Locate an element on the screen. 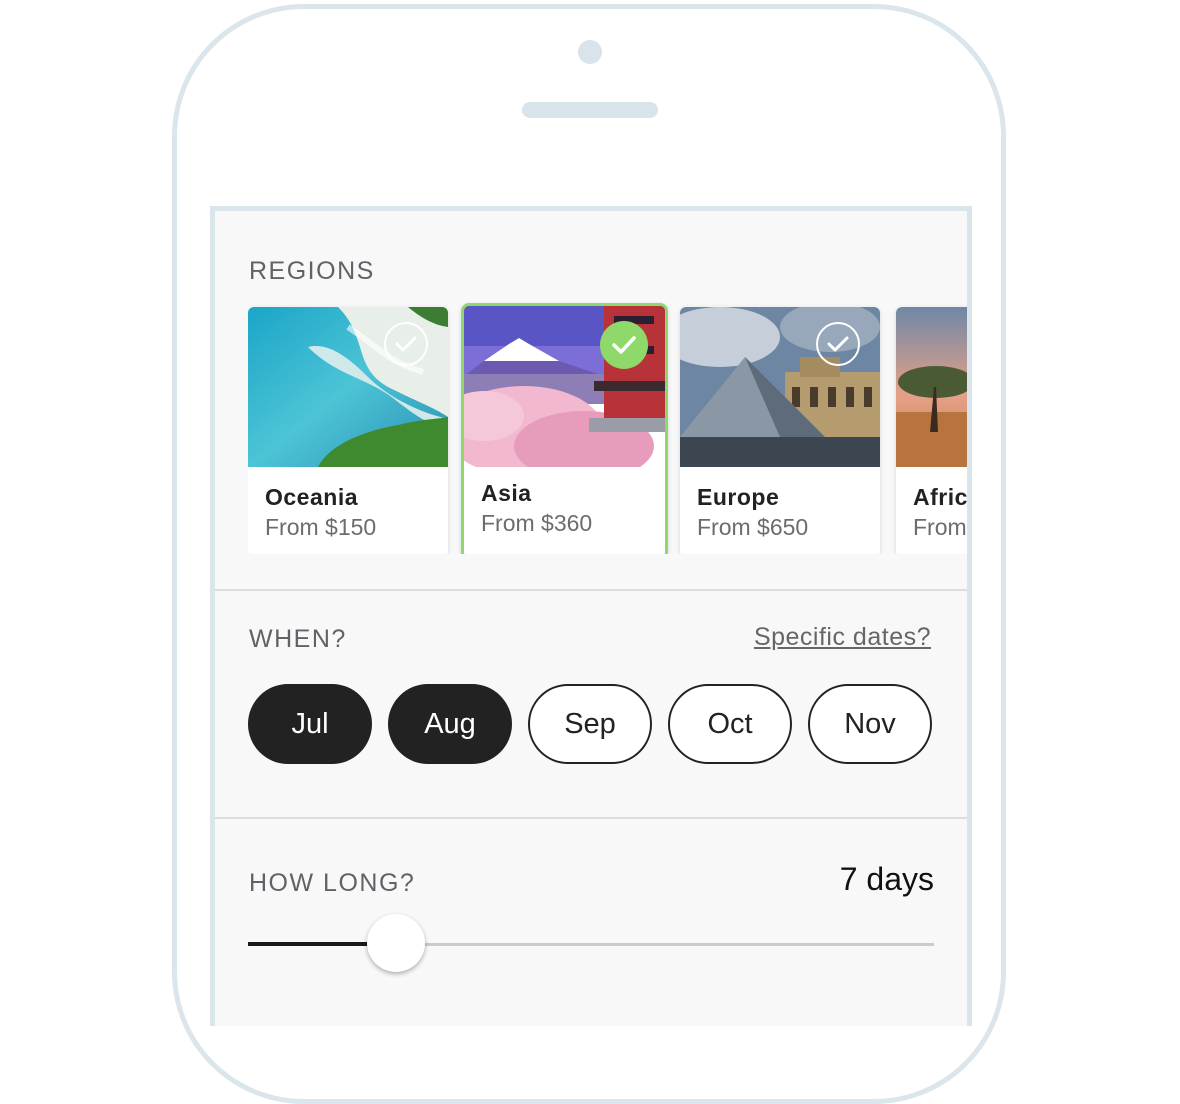  specific-dates-link: Specific dates? is located at coordinates (842, 637).